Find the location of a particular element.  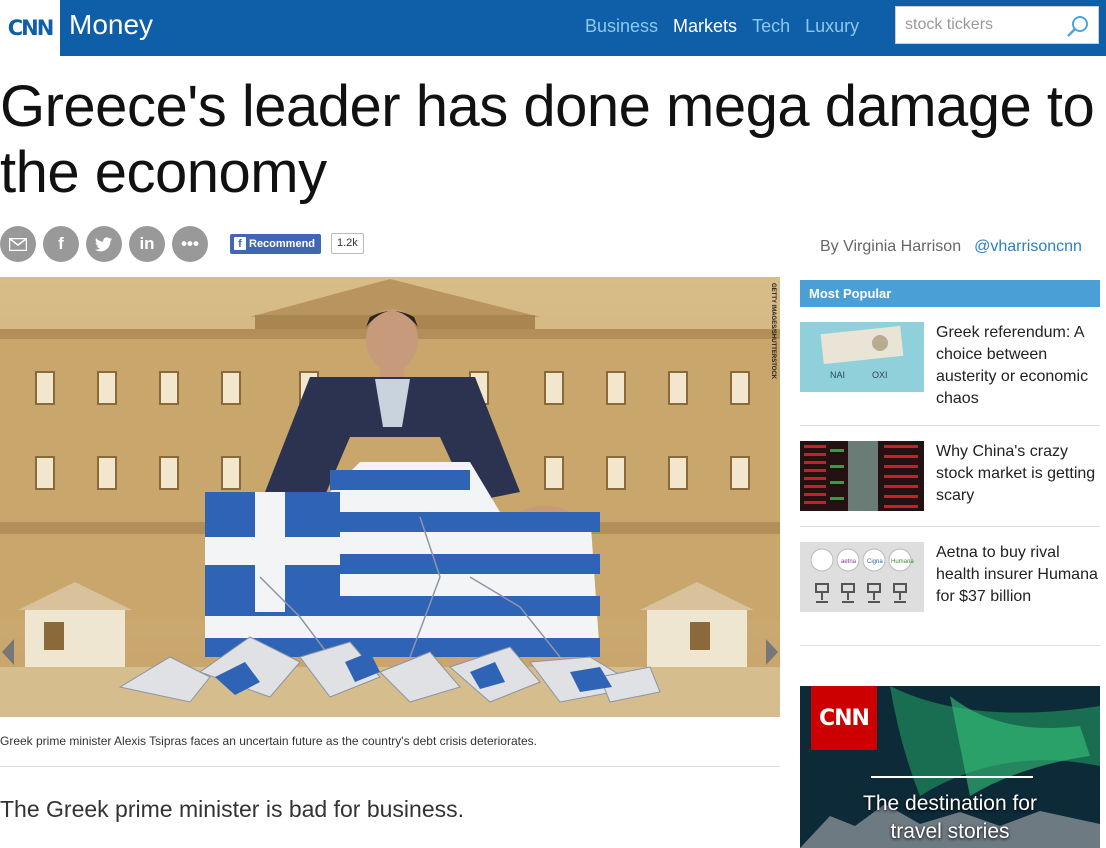

chevron-right-icon is located at coordinates (772, 652).